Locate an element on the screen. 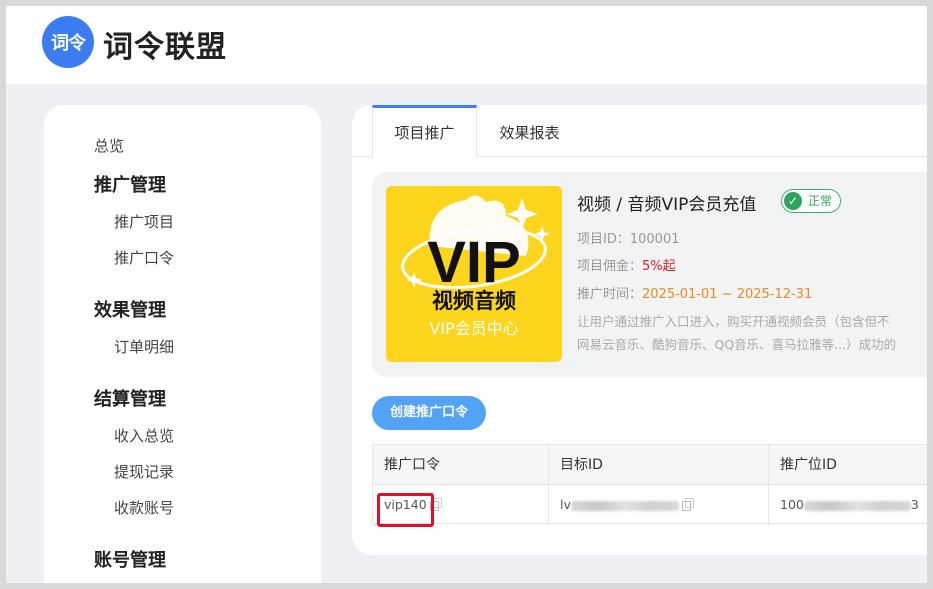 Image resolution: width=933 pixels, height=589 pixels. vip-project-image: VIP 视频音频 VIP会员中心 is located at coordinates (474, 274).